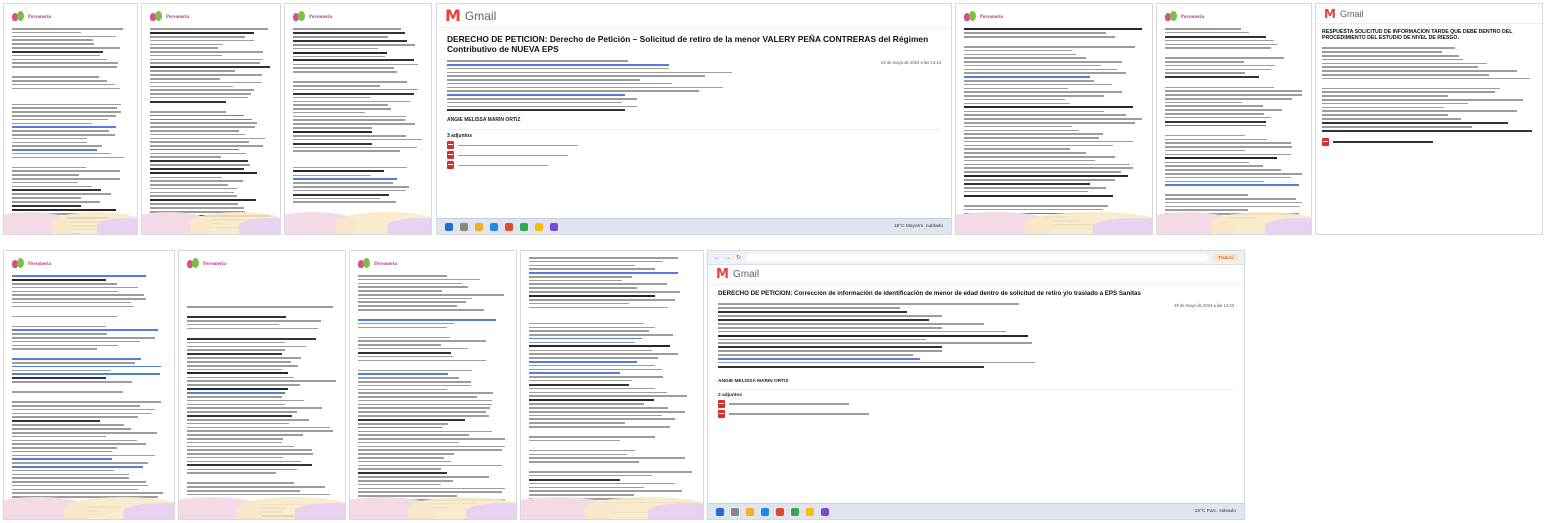 Image resolution: width=1546 pixels, height=523 pixels. What do you see at coordinates (717, 258) in the screenshot?
I see `browser-back-icon: ←` at bounding box center [717, 258].